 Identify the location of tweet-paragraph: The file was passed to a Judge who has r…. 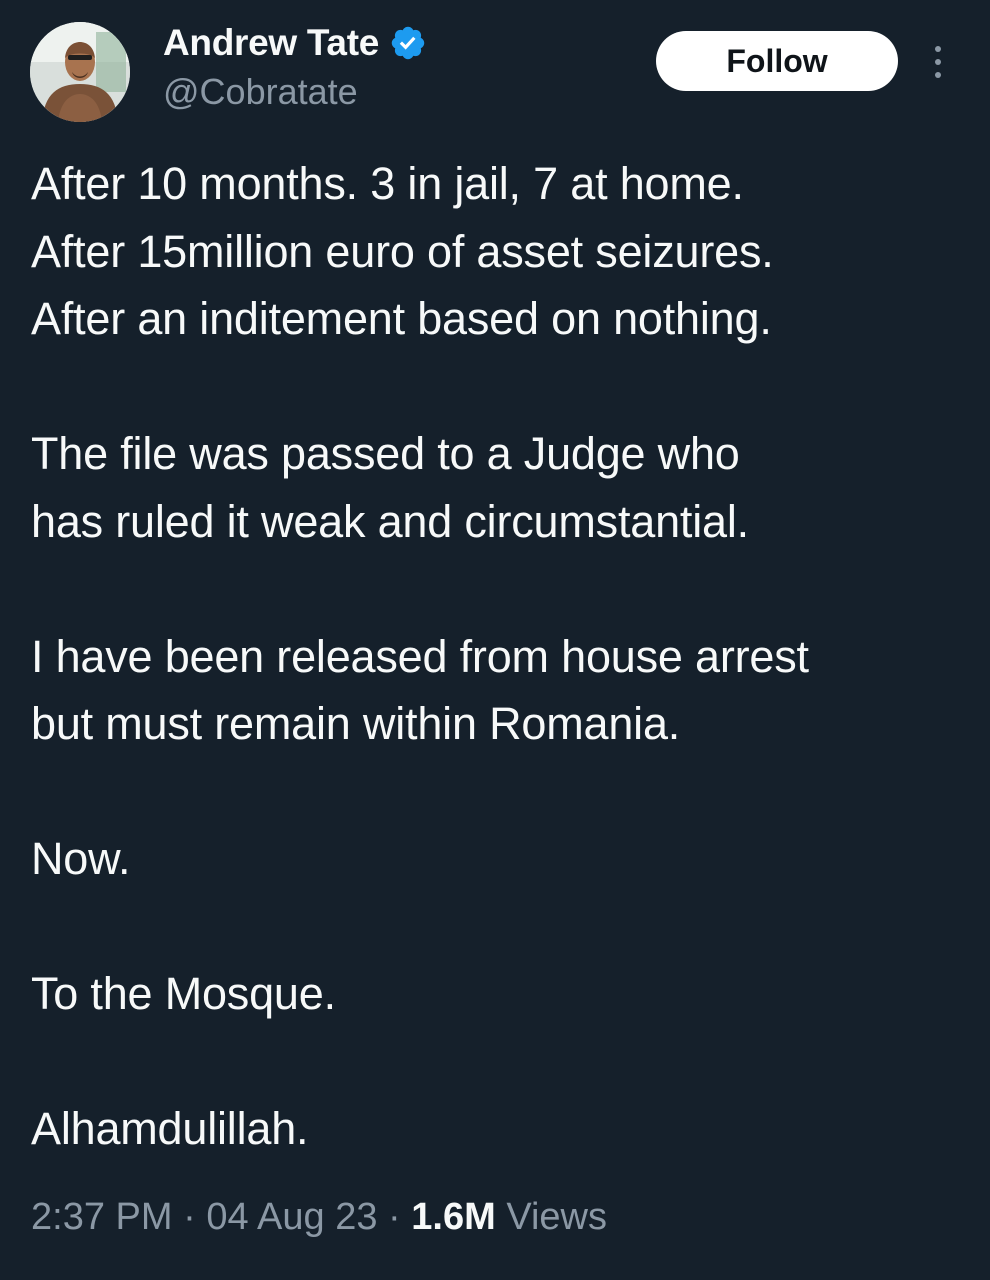
(503, 487).